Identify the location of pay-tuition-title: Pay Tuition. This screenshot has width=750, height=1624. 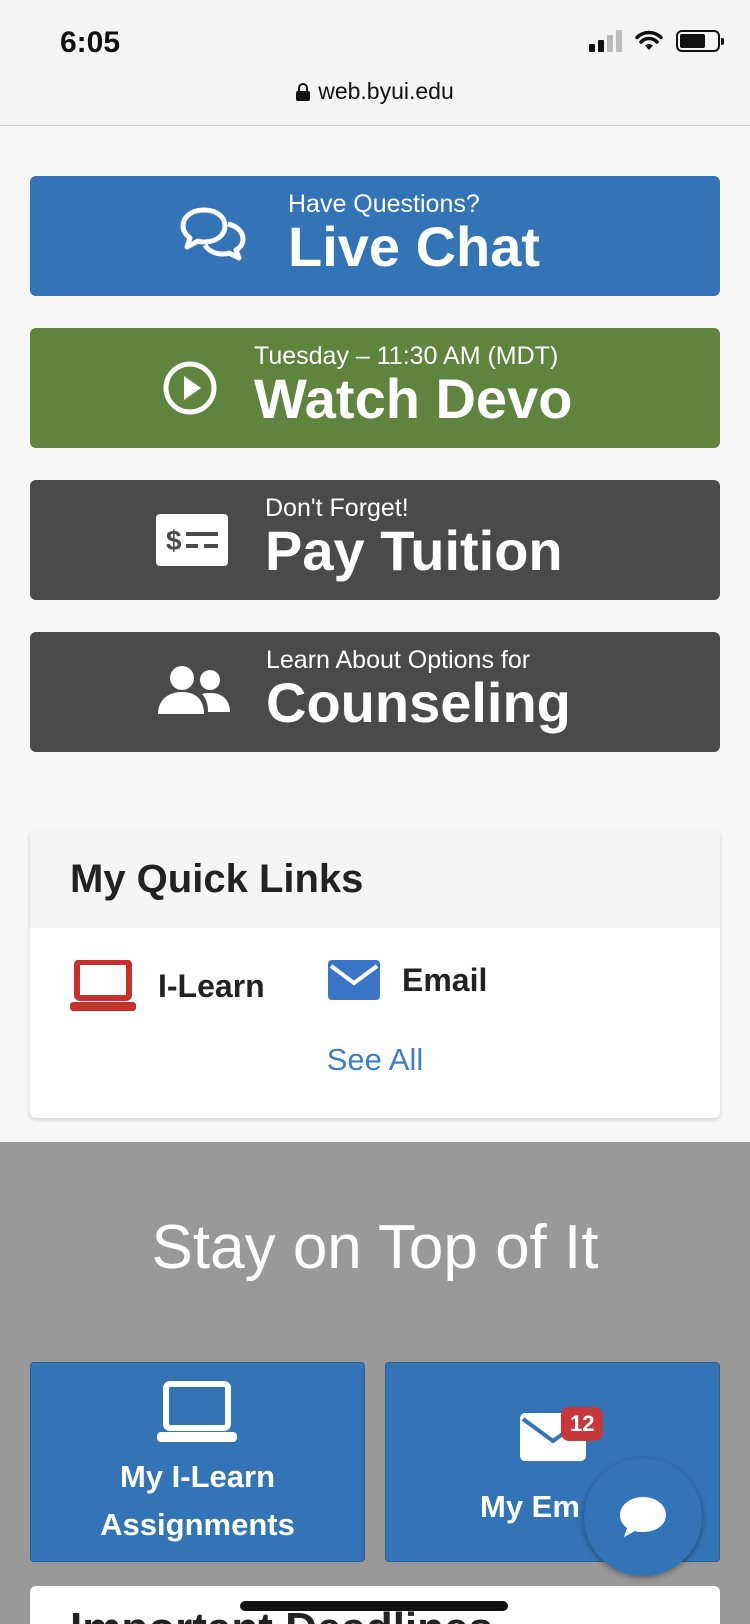
(414, 550).